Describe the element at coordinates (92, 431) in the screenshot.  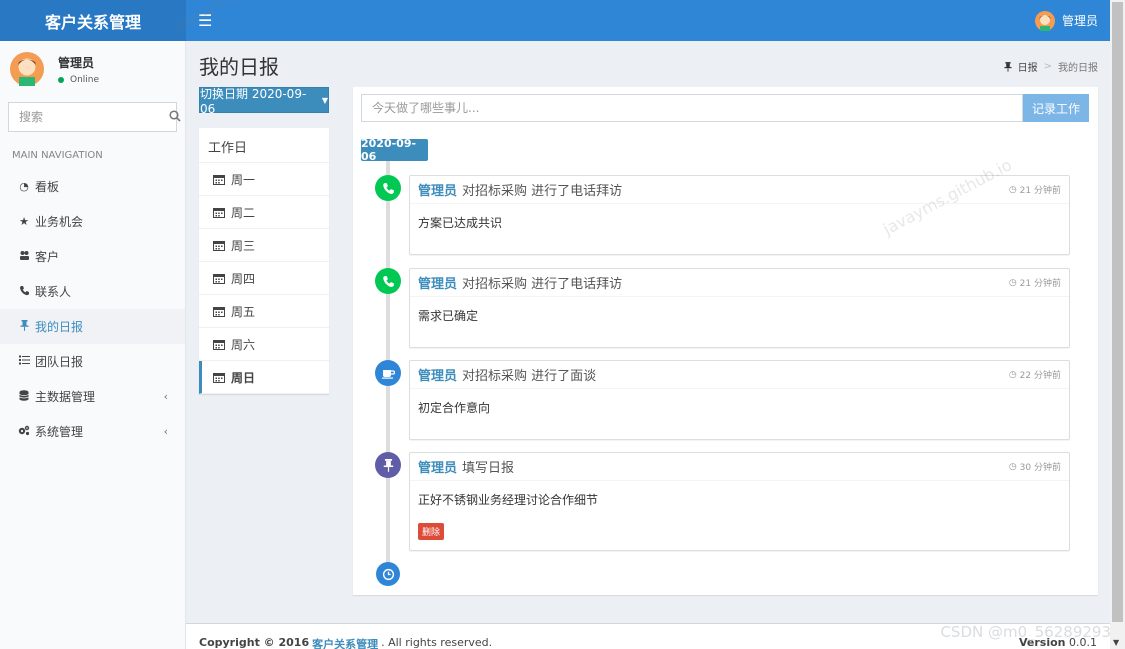
I see `sidebar-item-system: 系统管理 ‹` at that location.